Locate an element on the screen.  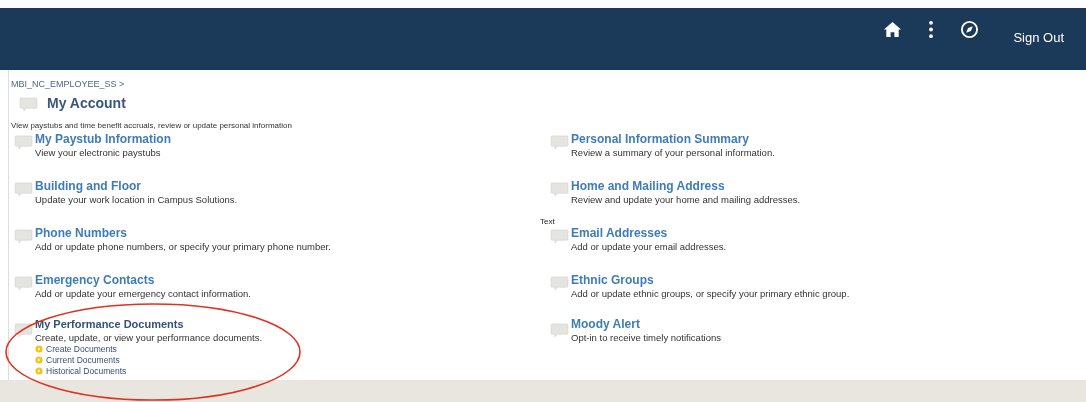
sub-link: Create Documents is located at coordinates (76, 349).